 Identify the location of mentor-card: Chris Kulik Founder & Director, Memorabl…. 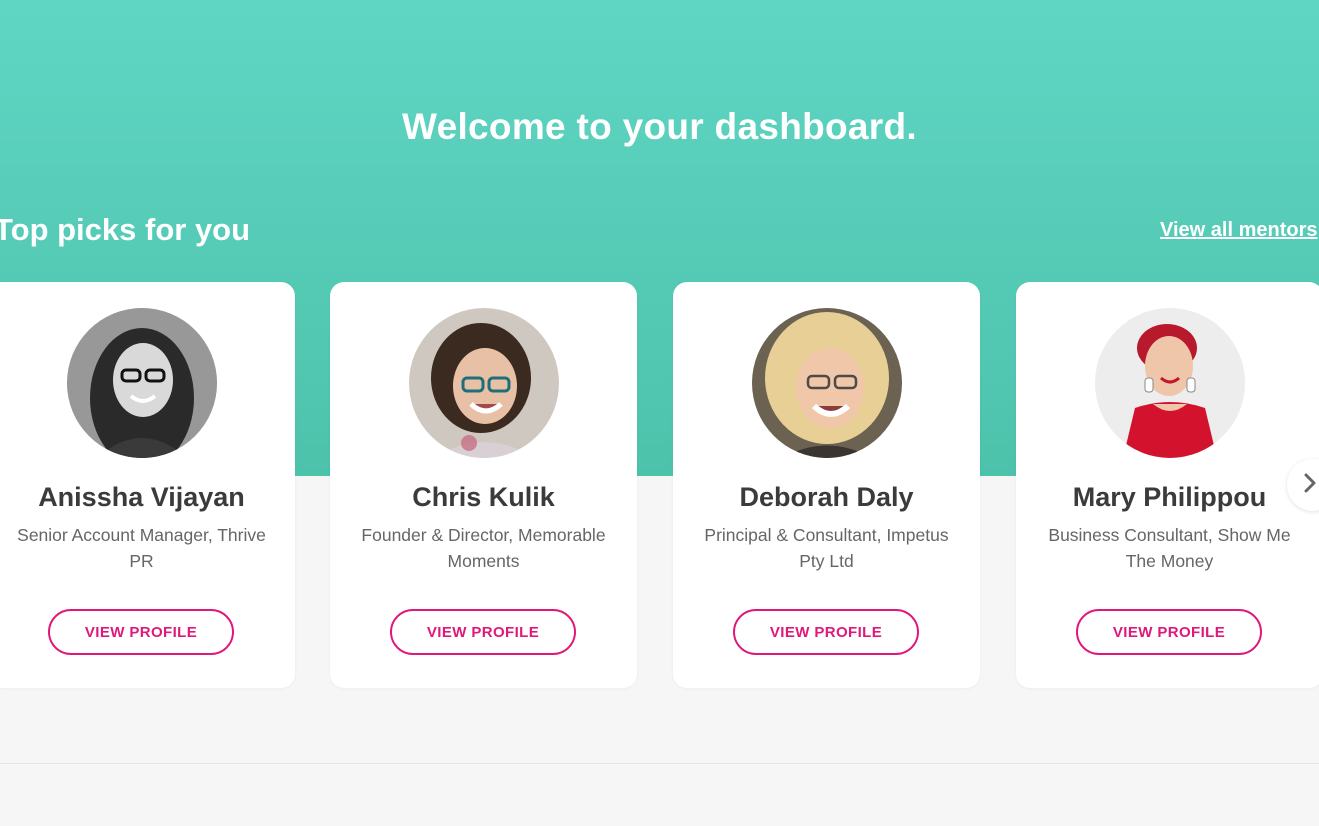
(483, 485).